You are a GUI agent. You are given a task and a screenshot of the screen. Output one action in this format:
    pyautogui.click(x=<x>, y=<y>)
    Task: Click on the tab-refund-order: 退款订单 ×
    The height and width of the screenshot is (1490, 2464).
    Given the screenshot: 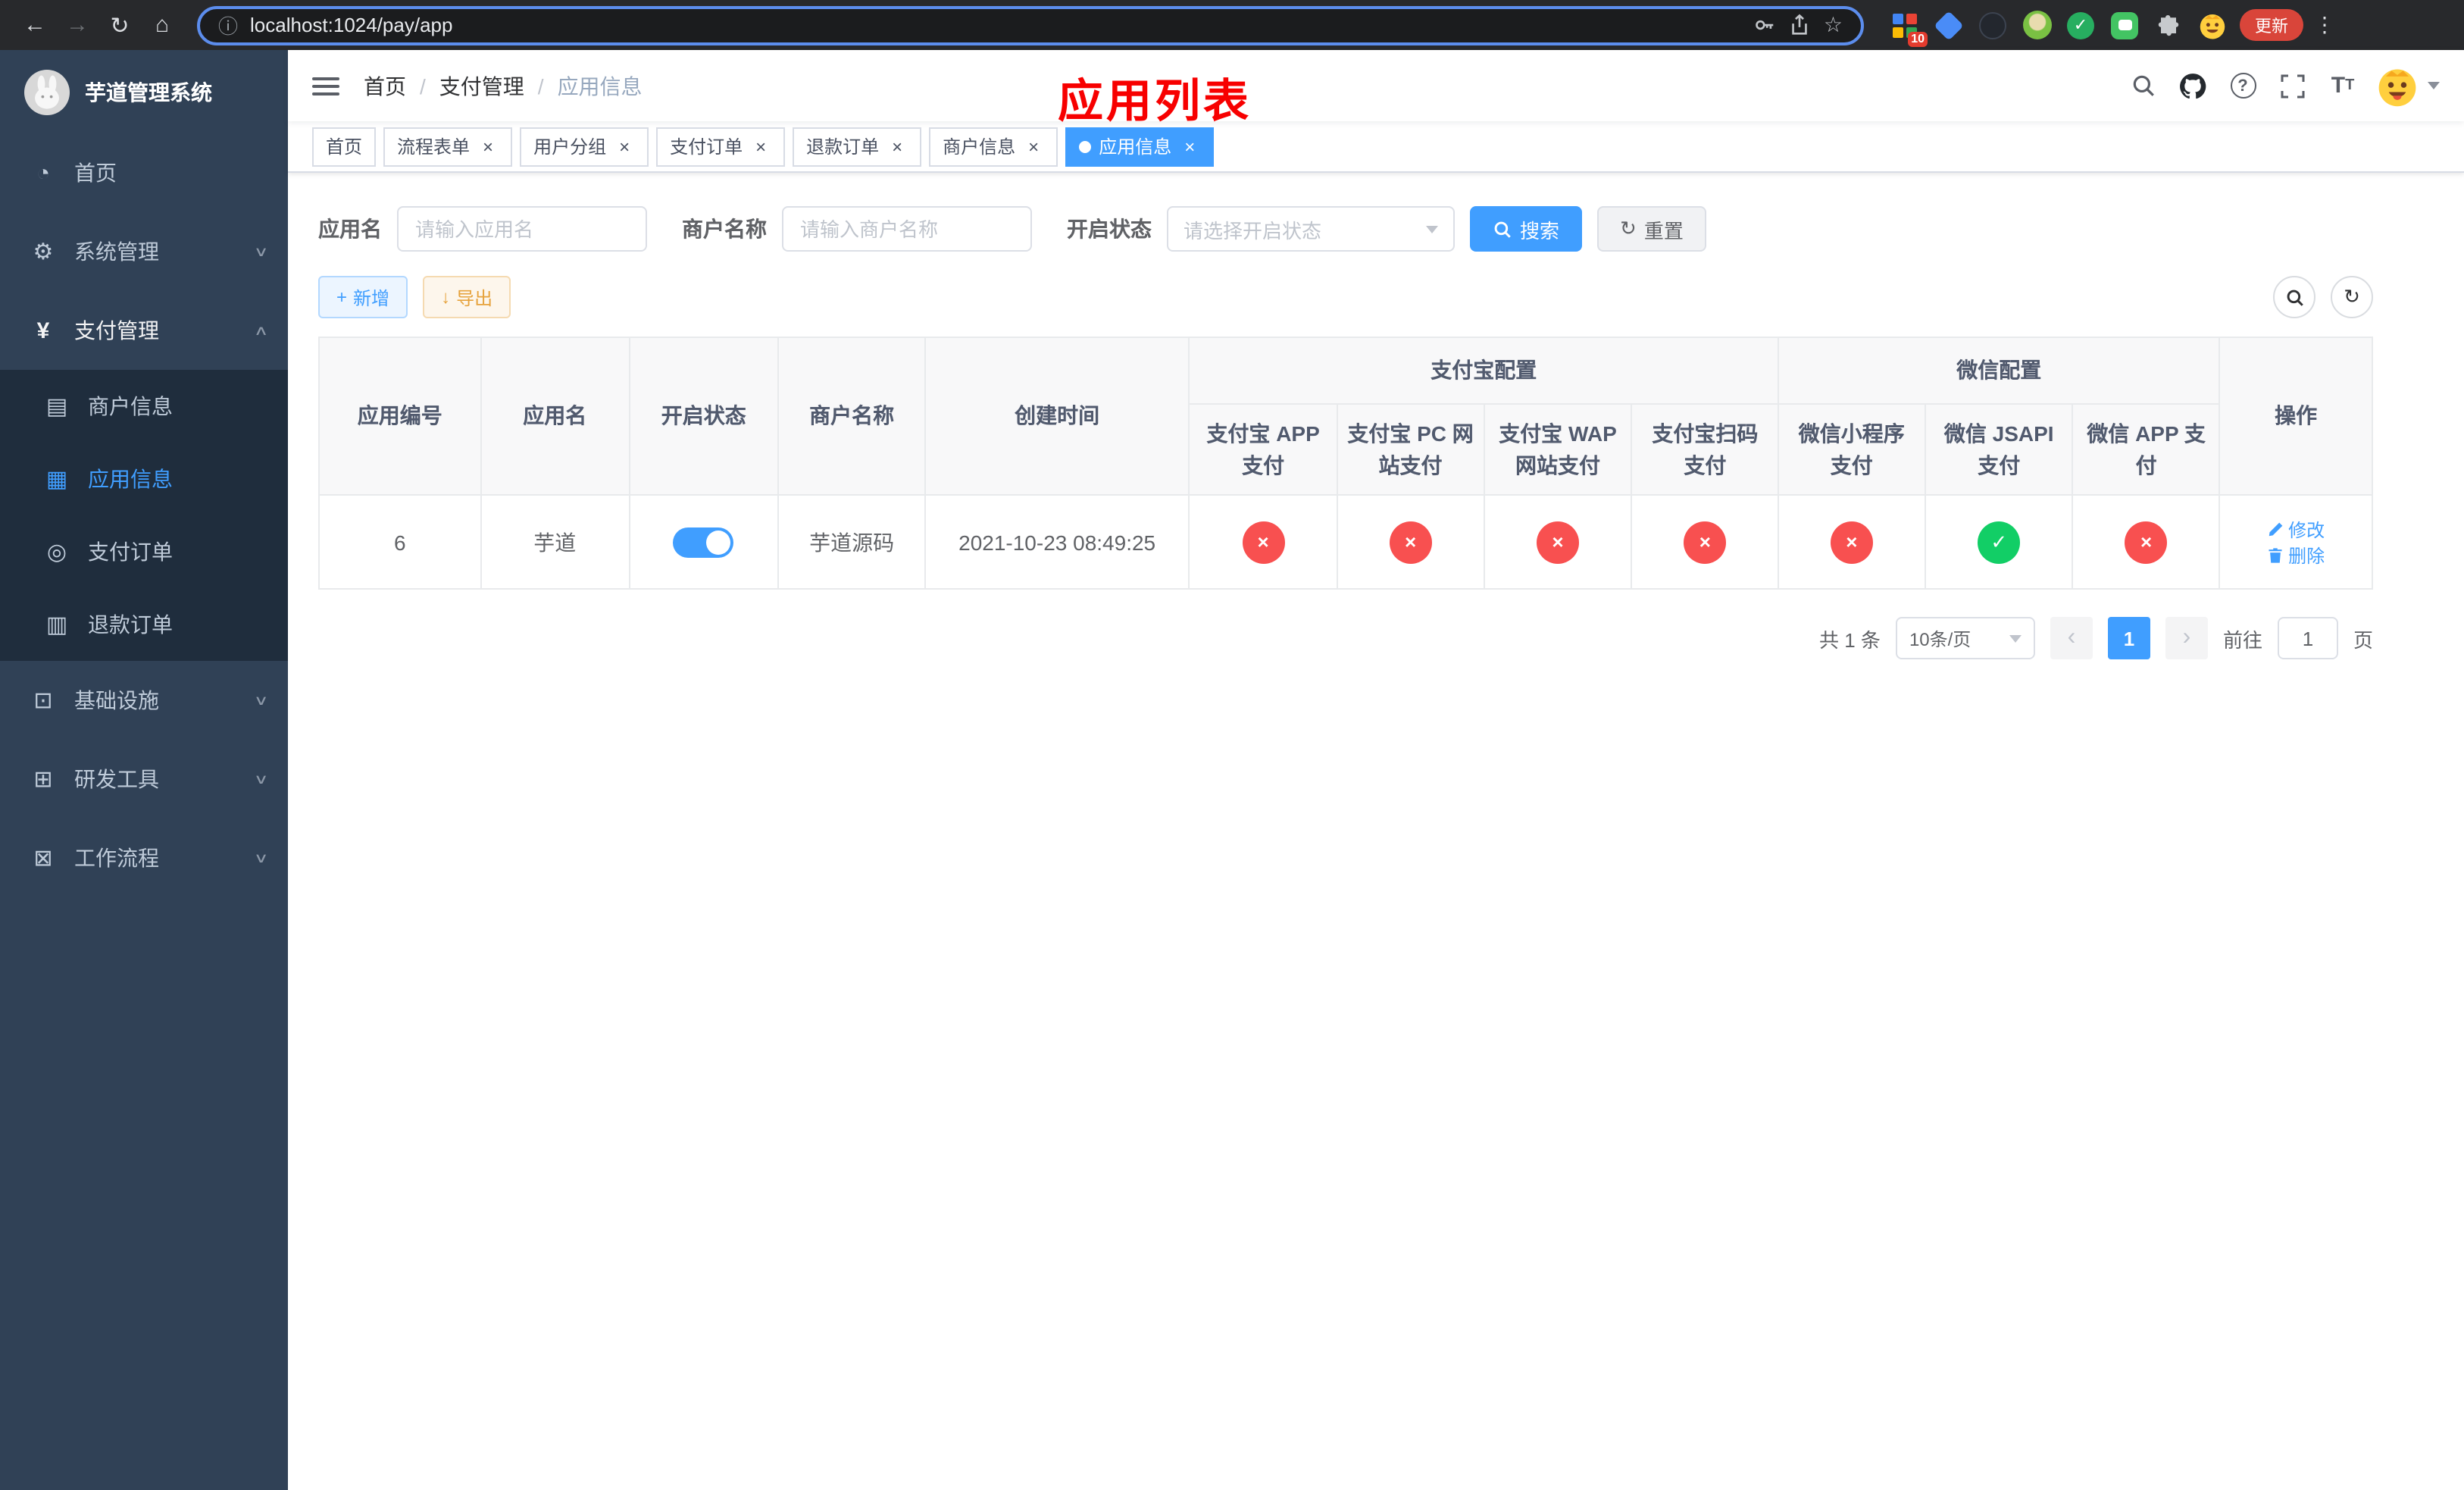 What is the action you would take?
    pyautogui.click(x=857, y=146)
    